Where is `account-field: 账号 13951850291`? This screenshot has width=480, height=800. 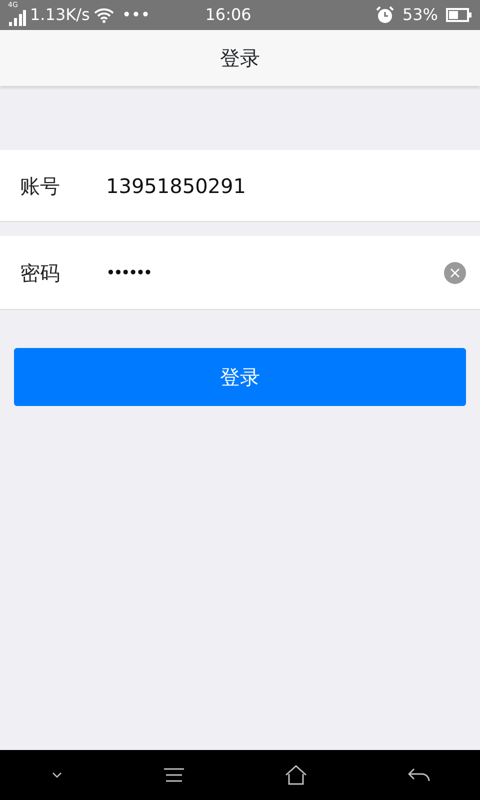 account-field: 账号 13951850291 is located at coordinates (240, 186).